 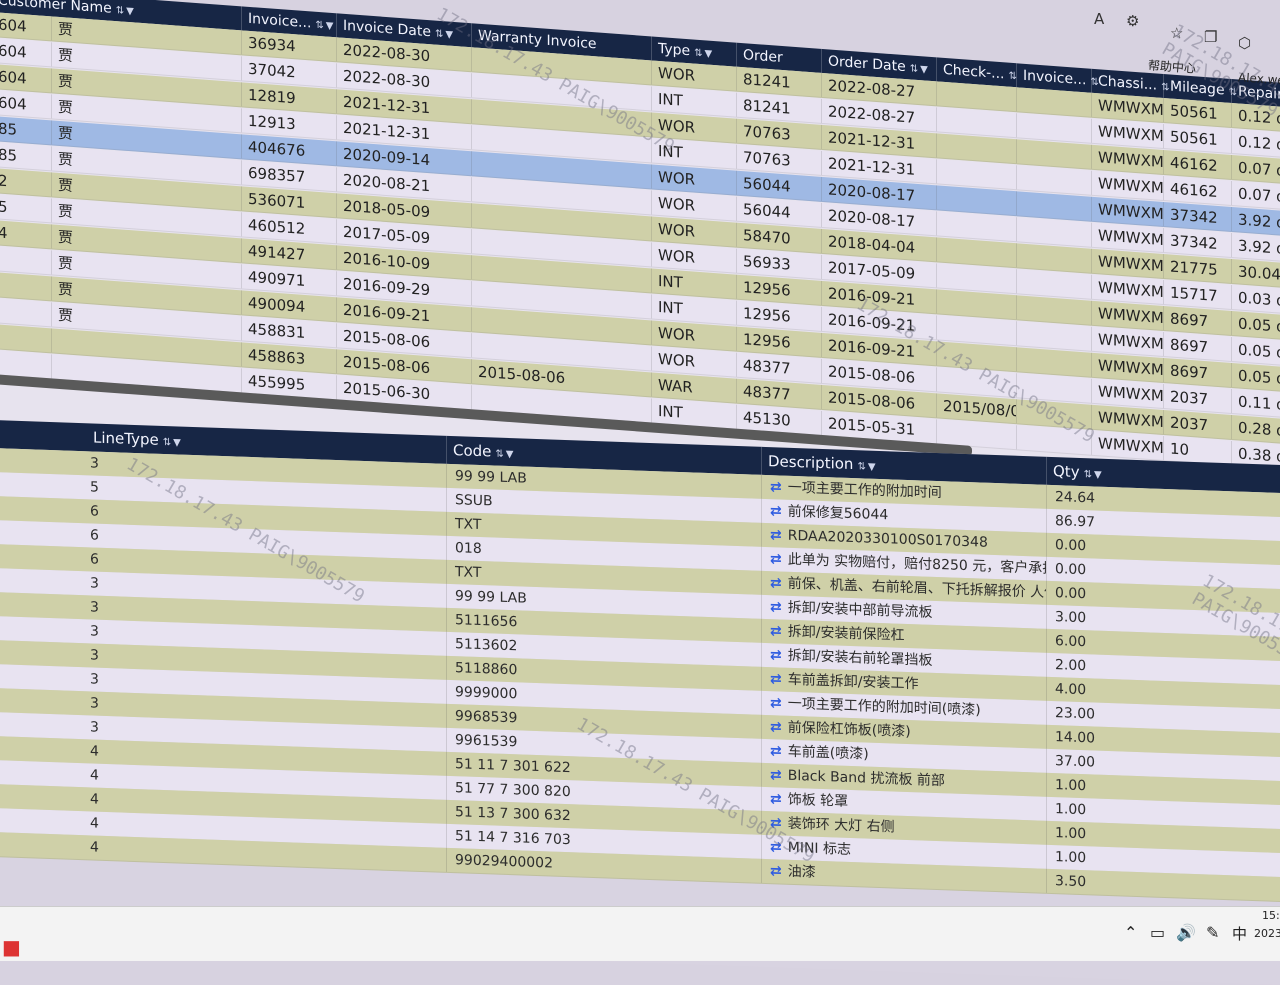 I want to click on network-icon: ▭, so click(x=1157, y=932).